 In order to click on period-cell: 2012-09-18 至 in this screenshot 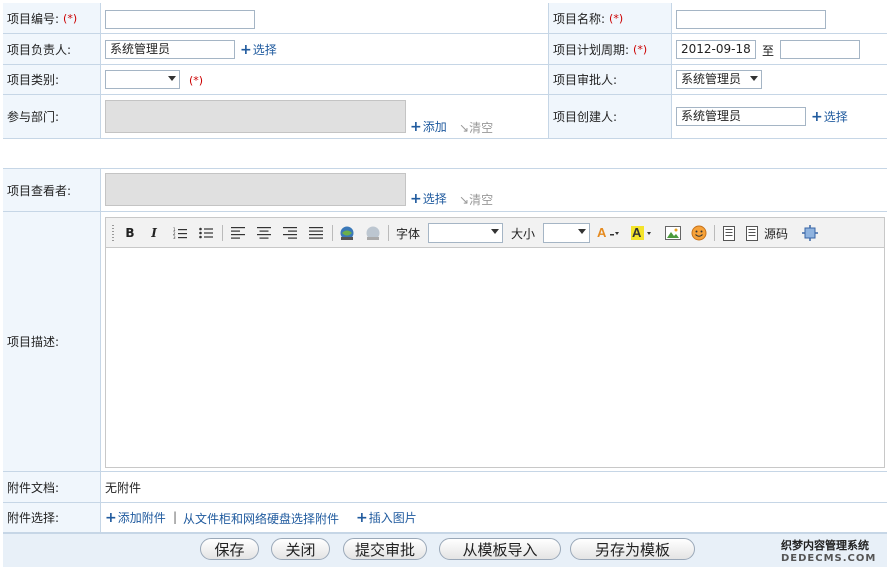, I will do `click(779, 49)`.